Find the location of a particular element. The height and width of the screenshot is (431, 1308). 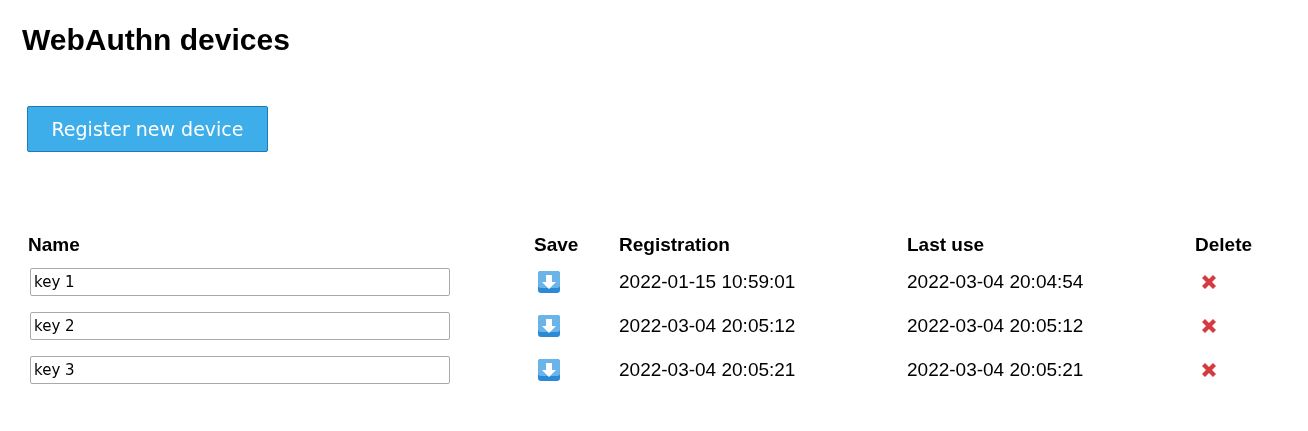

column-header: Save is located at coordinates (556, 244).